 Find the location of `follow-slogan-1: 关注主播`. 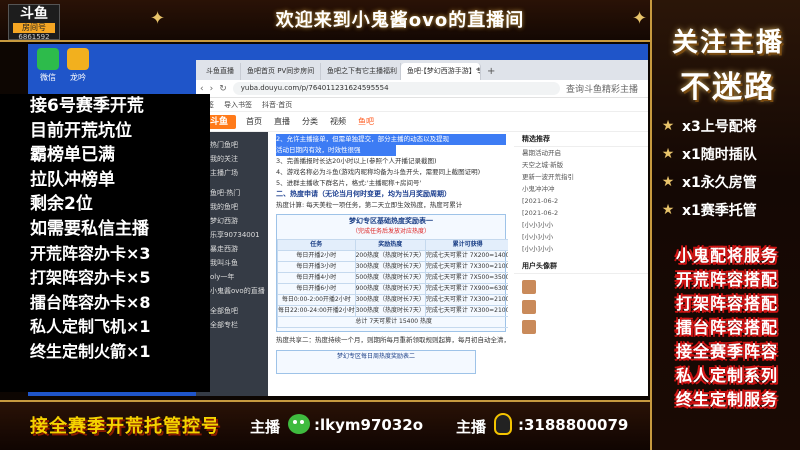

follow-slogan-1: 关注主播 is located at coordinates (727, 43).